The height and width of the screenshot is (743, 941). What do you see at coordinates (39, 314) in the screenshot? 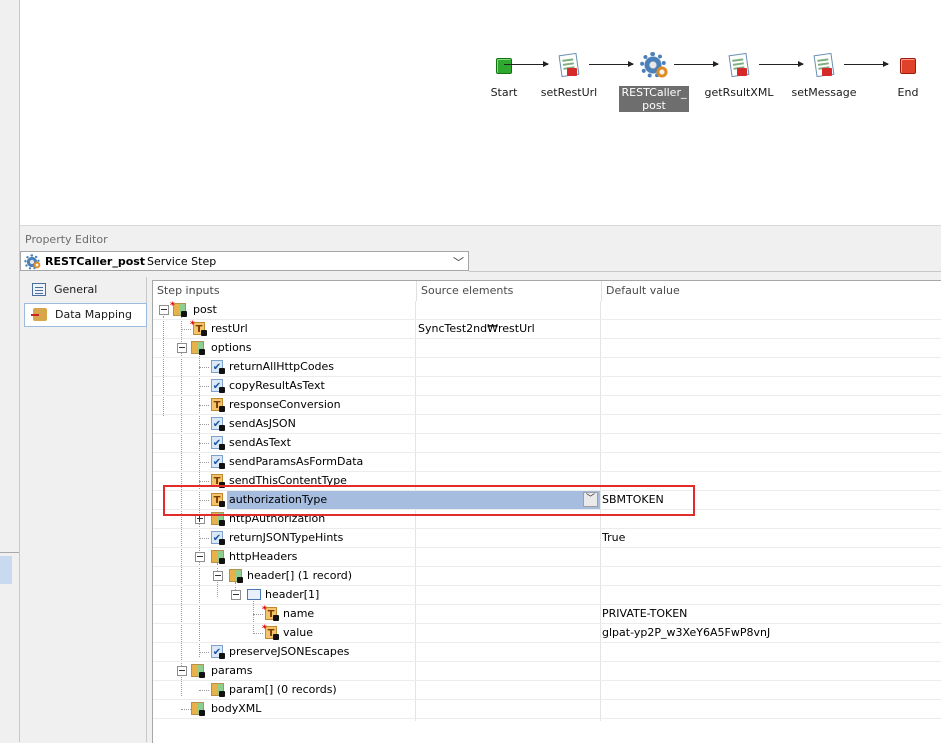
I see `database-icon` at bounding box center [39, 314].